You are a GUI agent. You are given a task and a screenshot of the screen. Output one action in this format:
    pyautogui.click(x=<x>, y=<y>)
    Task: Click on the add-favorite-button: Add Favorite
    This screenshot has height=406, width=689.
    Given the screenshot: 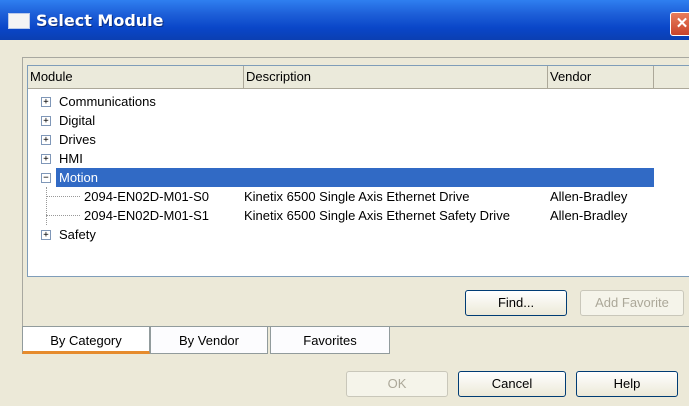 What is the action you would take?
    pyautogui.click(x=632, y=303)
    